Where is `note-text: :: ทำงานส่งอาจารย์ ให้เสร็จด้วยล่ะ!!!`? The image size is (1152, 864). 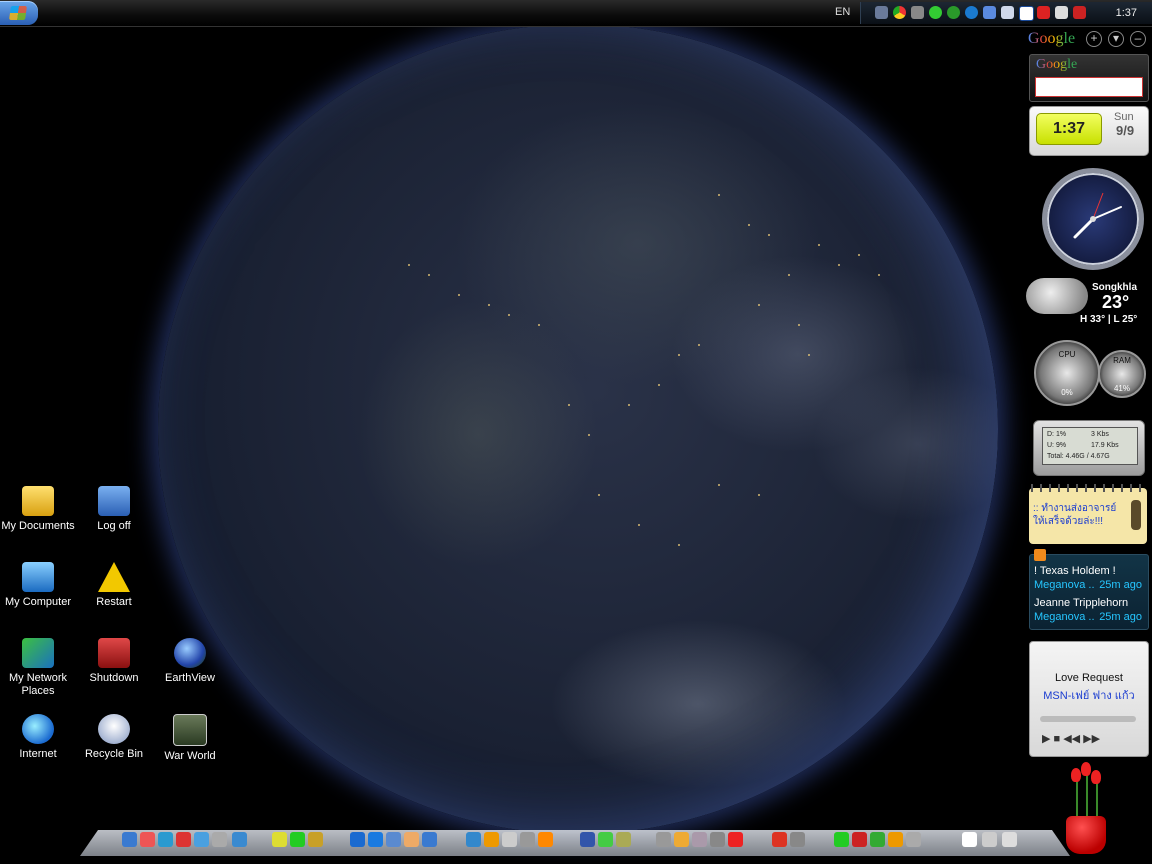 note-text: :: ทำงานส่งอาจารย์ ให้เสร็จด้วยล่ะ!!! is located at coordinates (1081, 515).